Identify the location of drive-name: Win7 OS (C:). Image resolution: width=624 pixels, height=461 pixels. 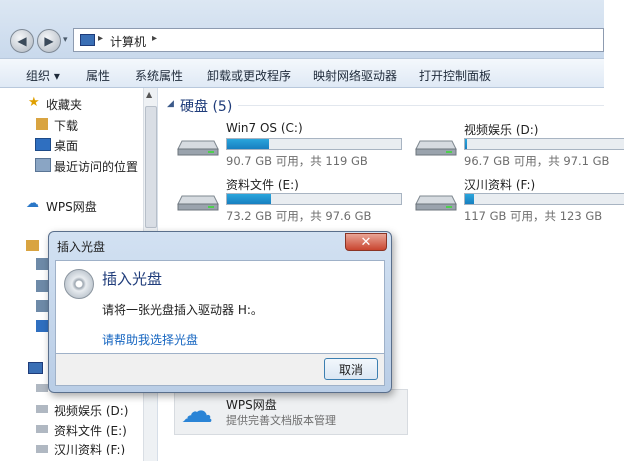
(264, 128).